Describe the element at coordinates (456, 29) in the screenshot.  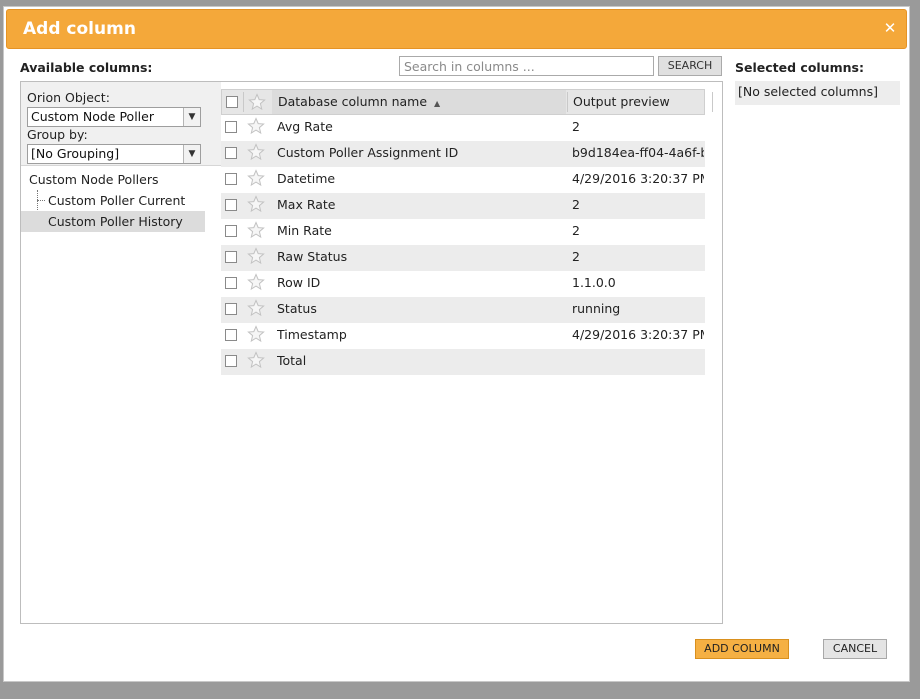
I see `dialog-titlebar: Add column ✕` at that location.